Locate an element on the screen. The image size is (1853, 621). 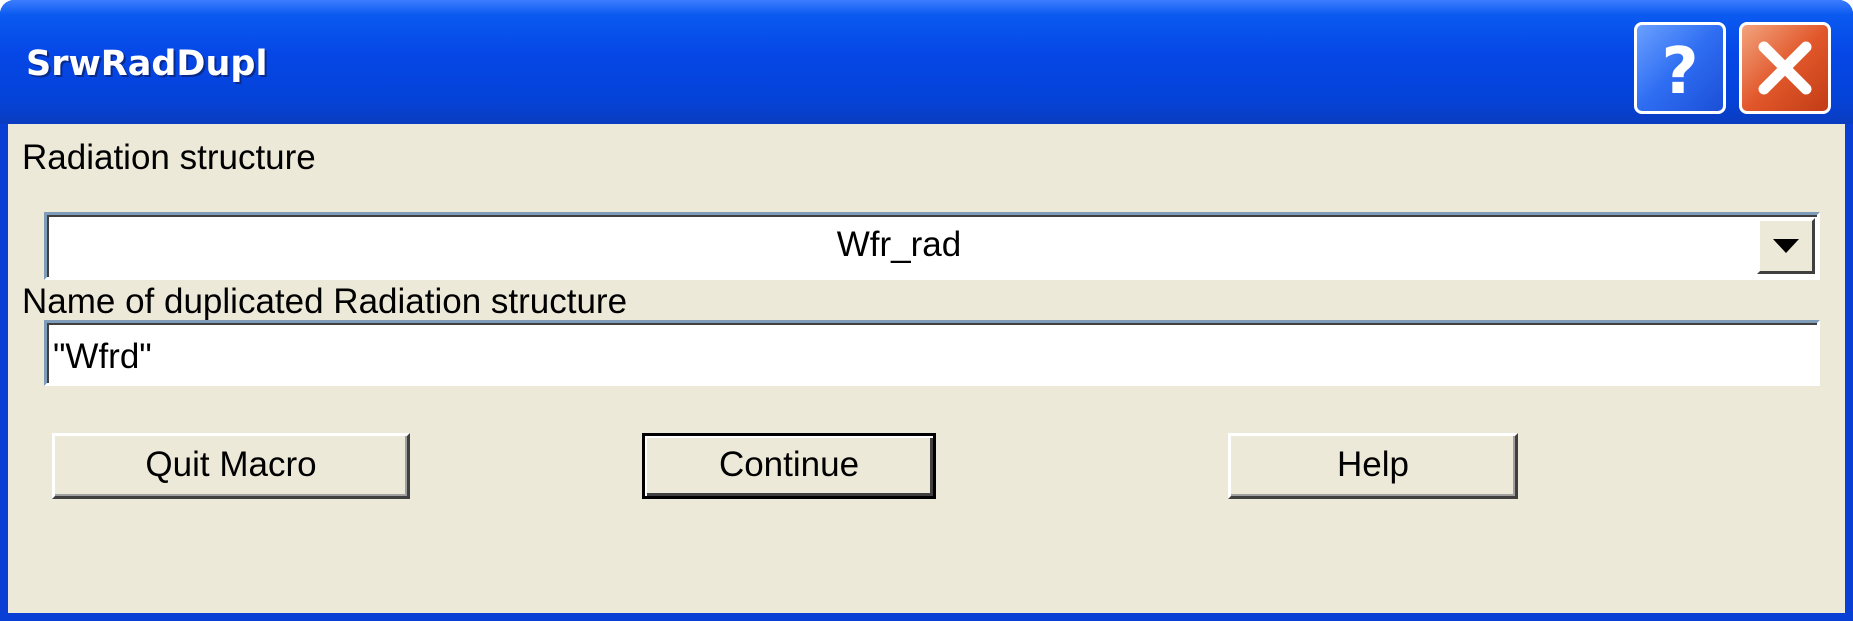
duplicate-name-label: Name of duplicated Radiation structure is located at coordinates (325, 301).